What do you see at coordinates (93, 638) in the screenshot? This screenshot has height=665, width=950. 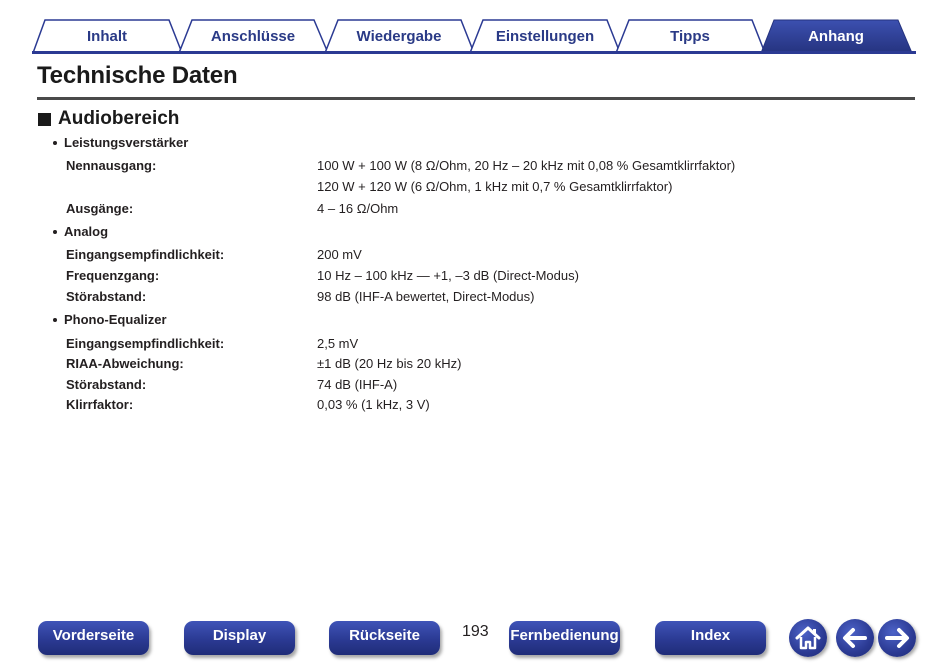 I see `front-page-button: Vorderseite` at bounding box center [93, 638].